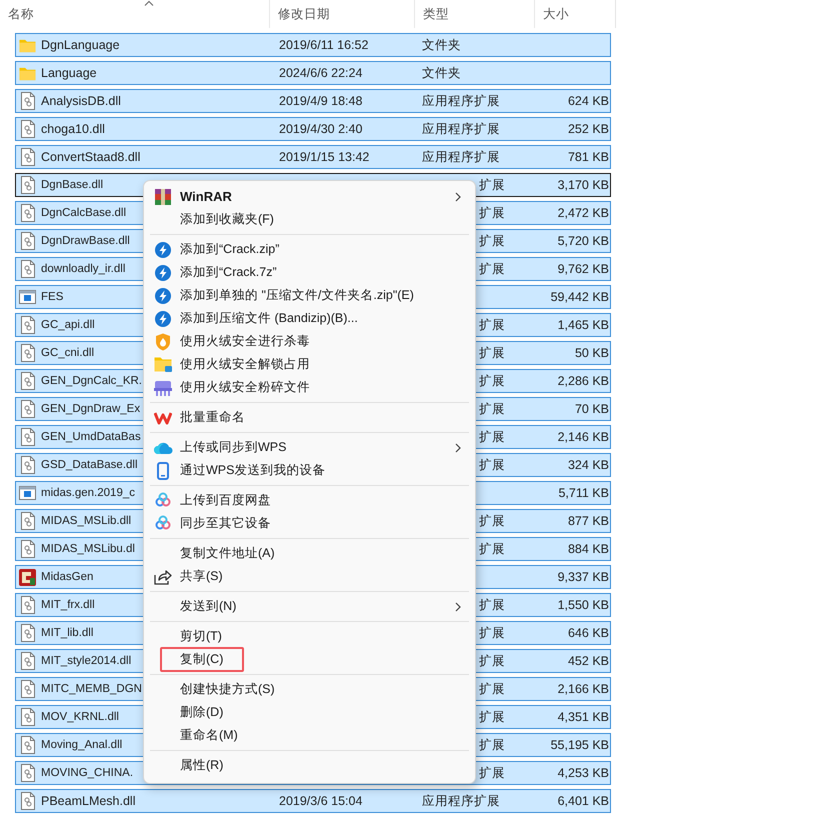  What do you see at coordinates (86, 521) in the screenshot?
I see `file-name: MIDAS_MSLib.dll` at bounding box center [86, 521].